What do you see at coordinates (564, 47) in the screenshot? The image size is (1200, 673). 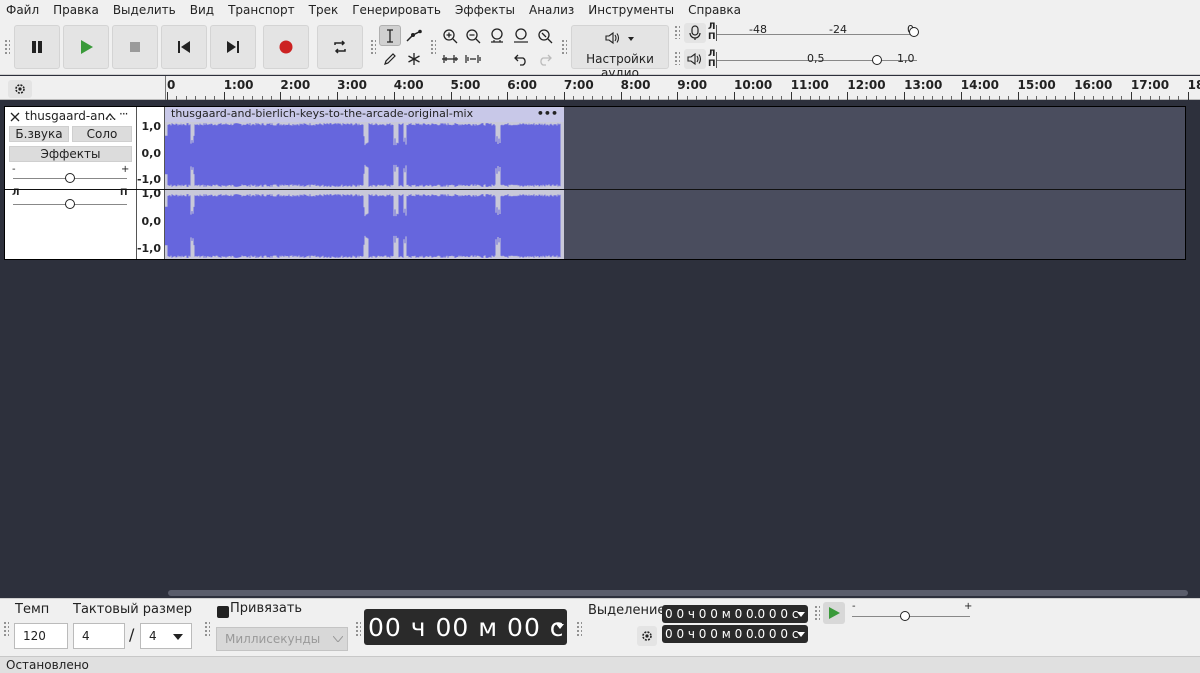 I see `toolbar-grip-audio` at bounding box center [564, 47].